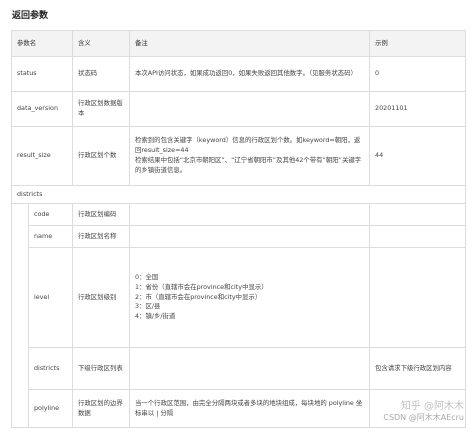  What do you see at coordinates (418, 368) in the screenshot?
I see `param-example: 包含请求下级行政区划内容` at bounding box center [418, 368].